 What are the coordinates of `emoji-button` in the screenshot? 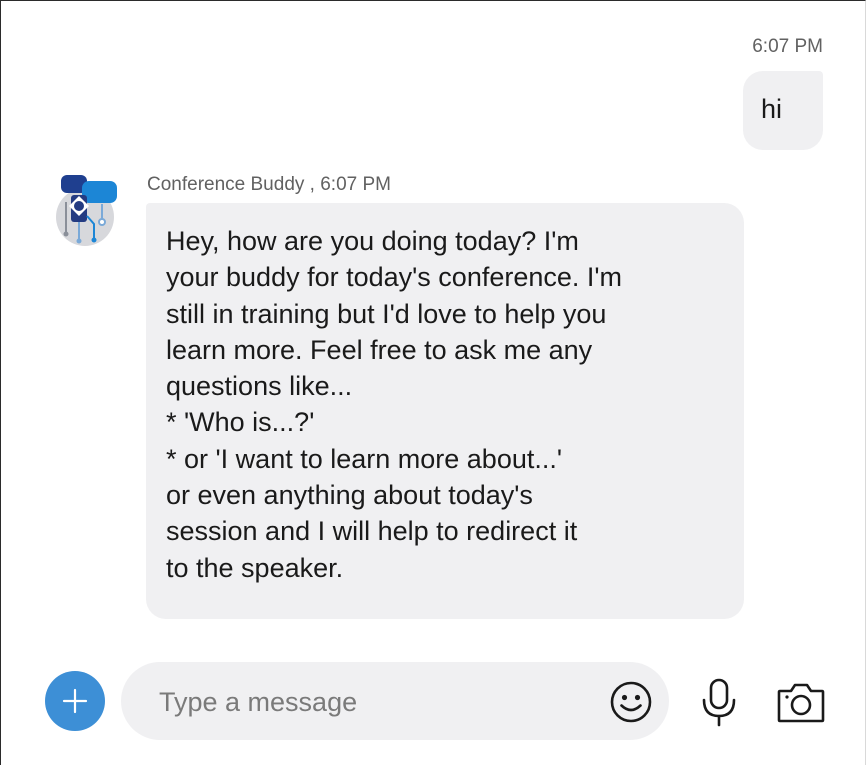 It's located at (631, 702).